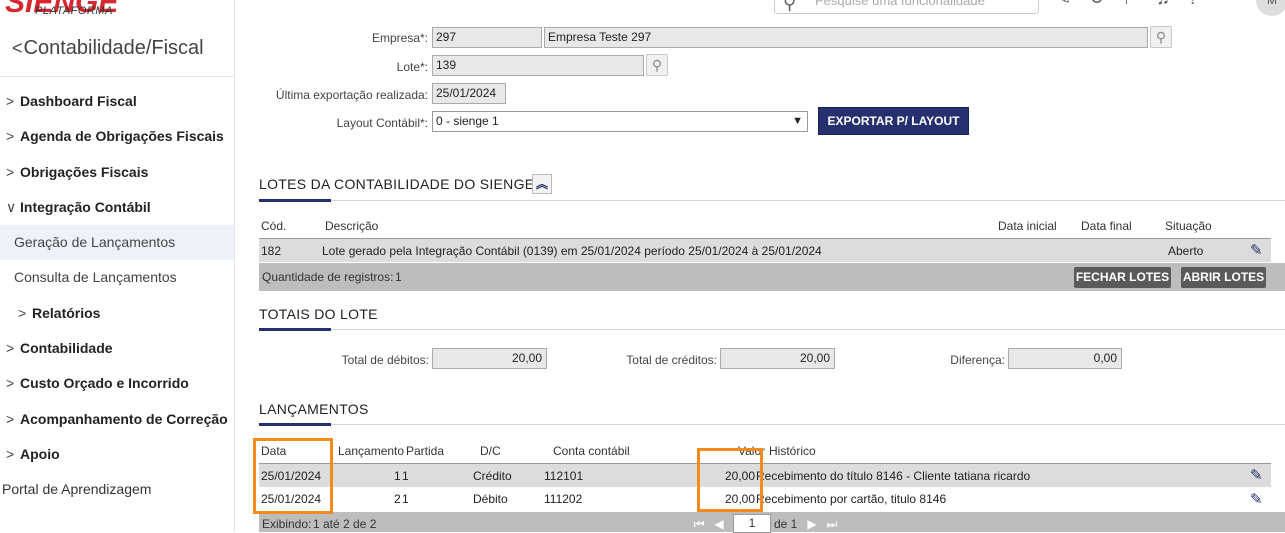  What do you see at coordinates (1122, 277) in the screenshot?
I see `fechar-lotes-button: FECHAR LOTES` at bounding box center [1122, 277].